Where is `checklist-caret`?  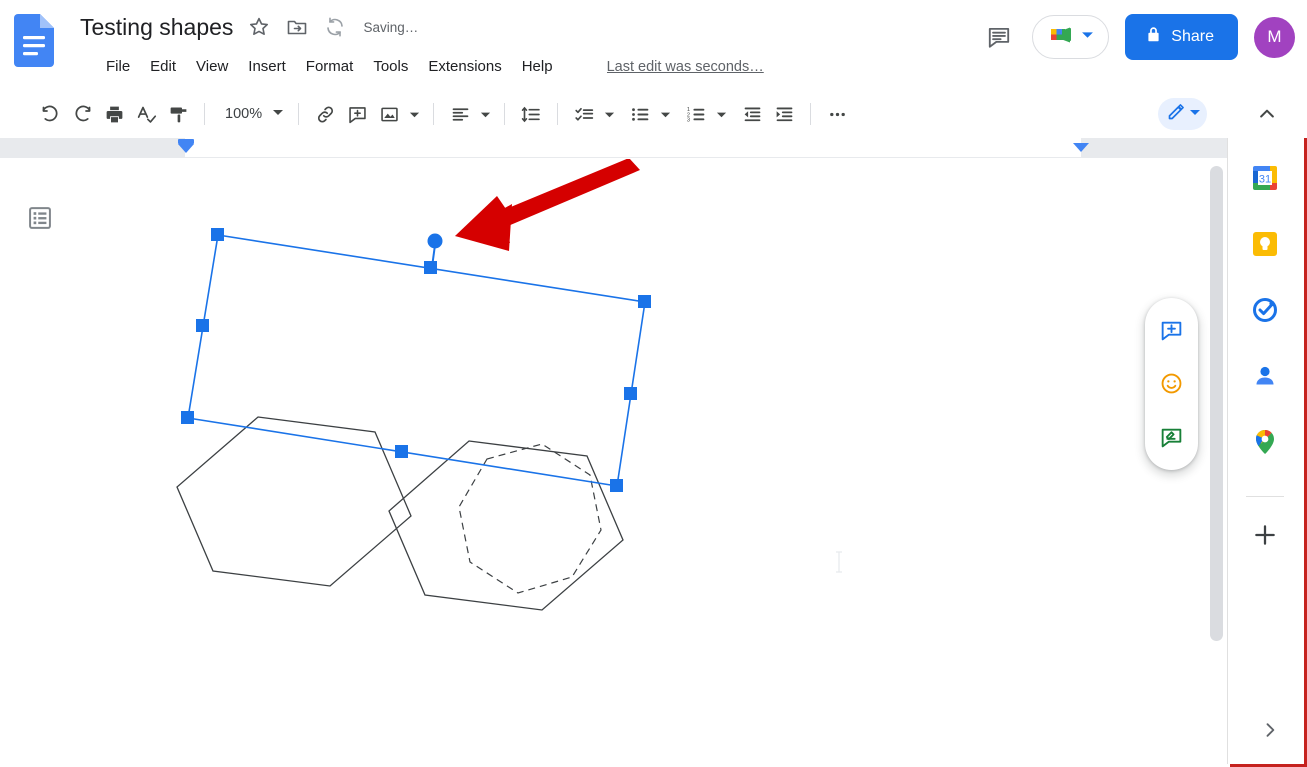 checklist-caret is located at coordinates (609, 114).